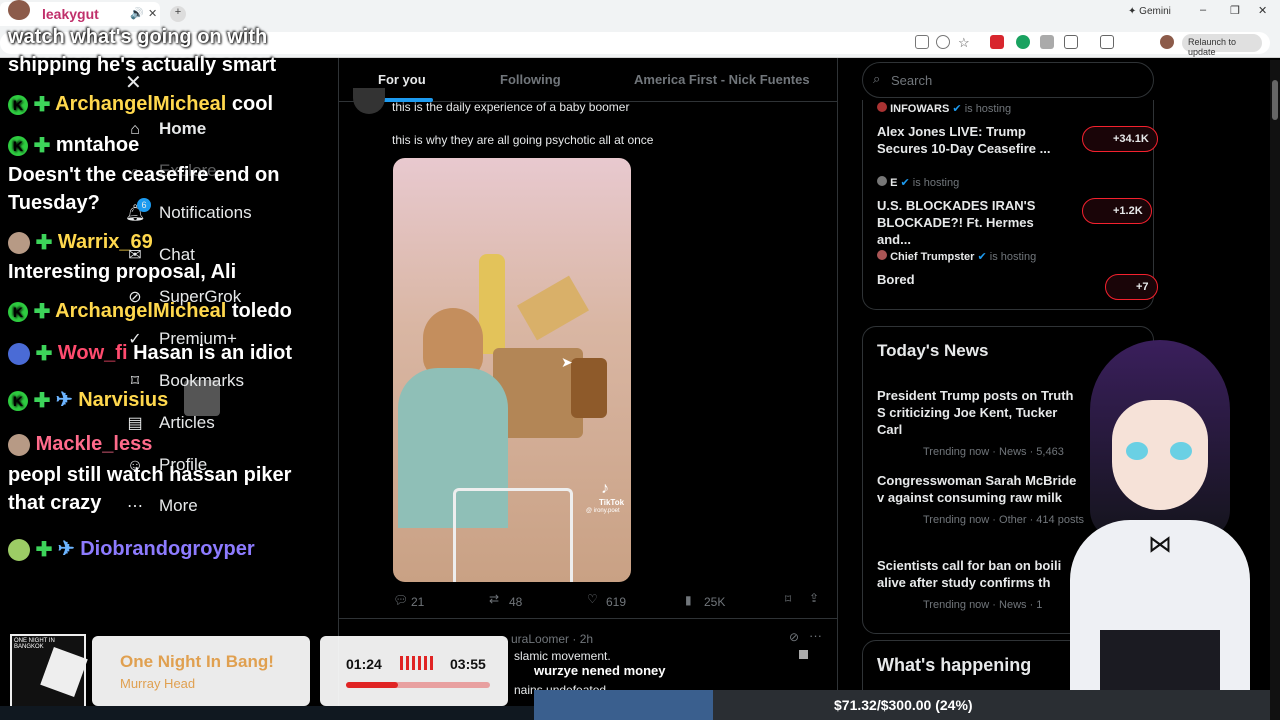 The image size is (1280, 720). What do you see at coordinates (1235, 10) in the screenshot?
I see `maximize-button: ❐` at bounding box center [1235, 10].